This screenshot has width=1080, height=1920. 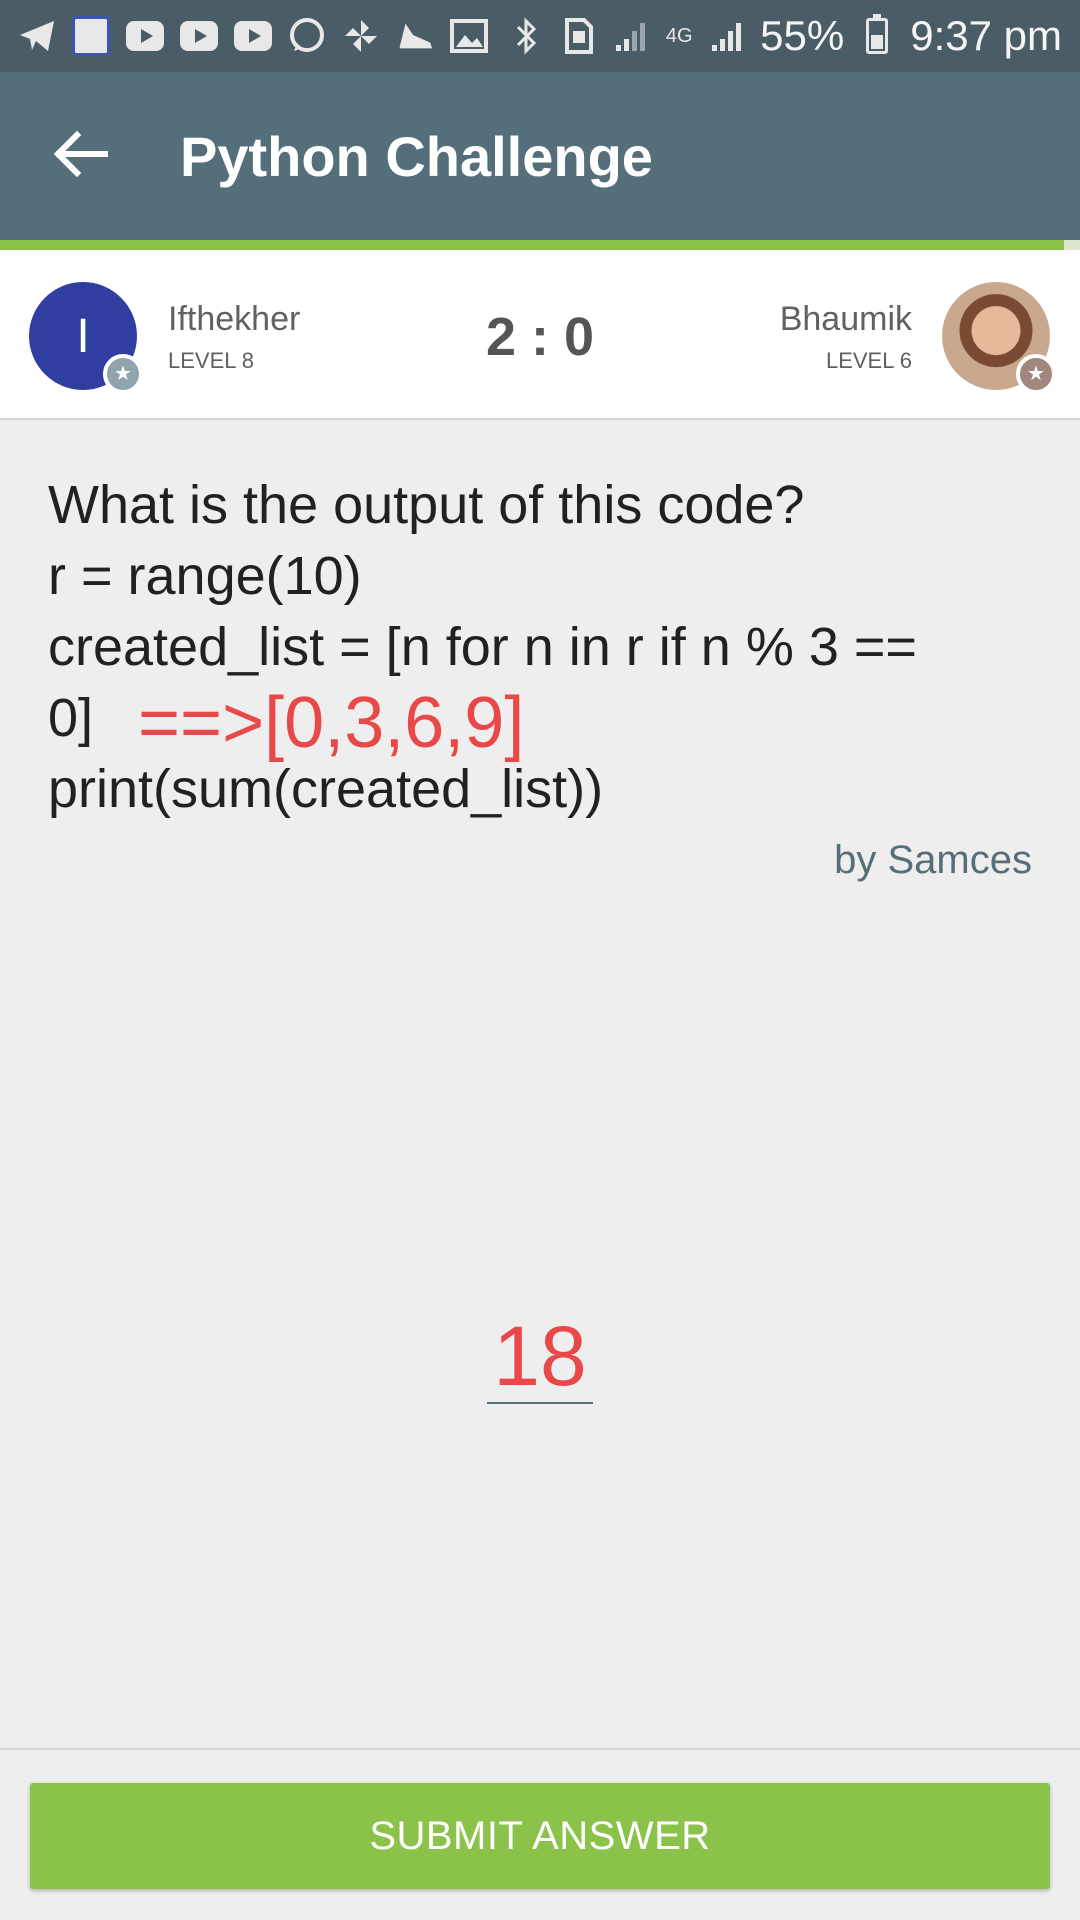 I want to click on author-credit: by Samces, so click(x=933, y=860).